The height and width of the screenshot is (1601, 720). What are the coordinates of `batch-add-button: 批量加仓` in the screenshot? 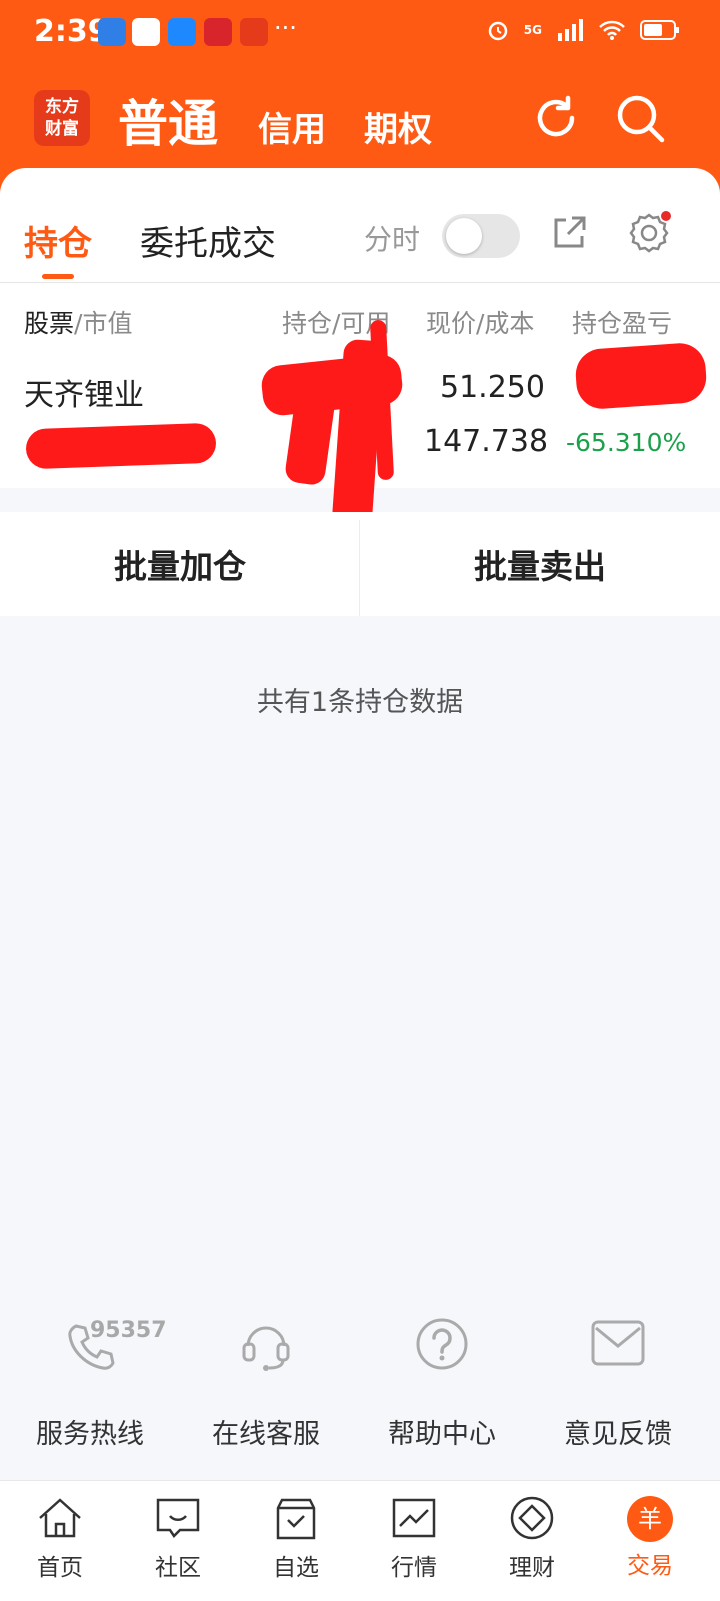 It's located at (180, 564).